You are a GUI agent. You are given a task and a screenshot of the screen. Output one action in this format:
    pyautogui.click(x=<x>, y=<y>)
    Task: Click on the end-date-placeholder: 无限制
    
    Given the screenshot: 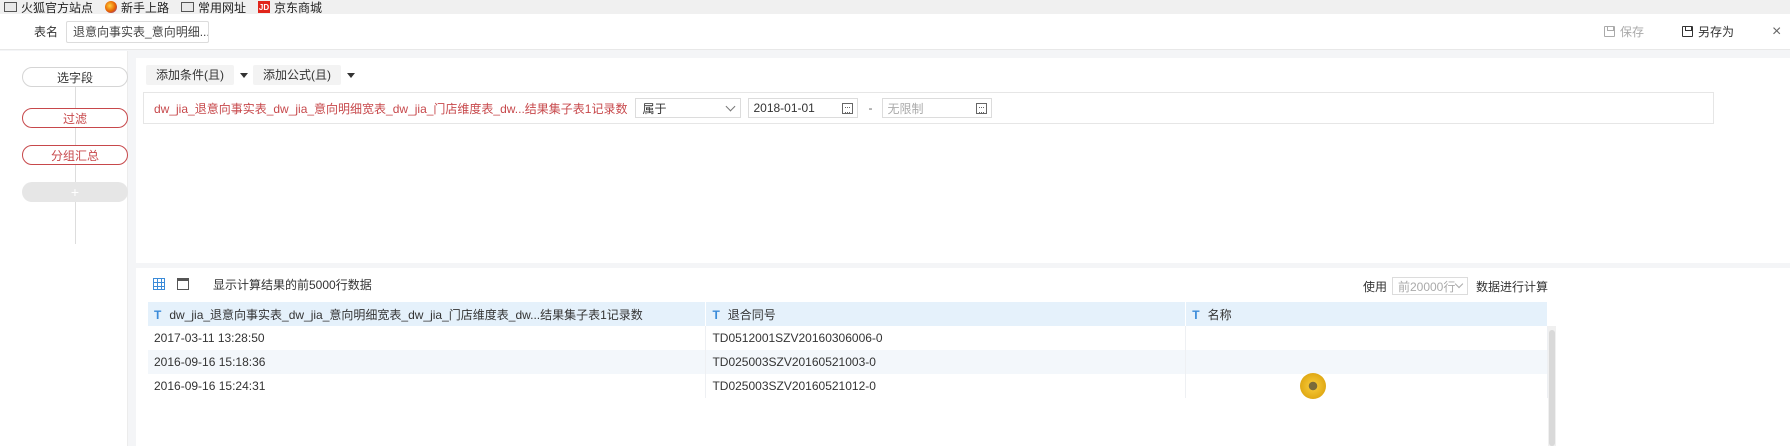 What is the action you would take?
    pyautogui.click(x=905, y=108)
    